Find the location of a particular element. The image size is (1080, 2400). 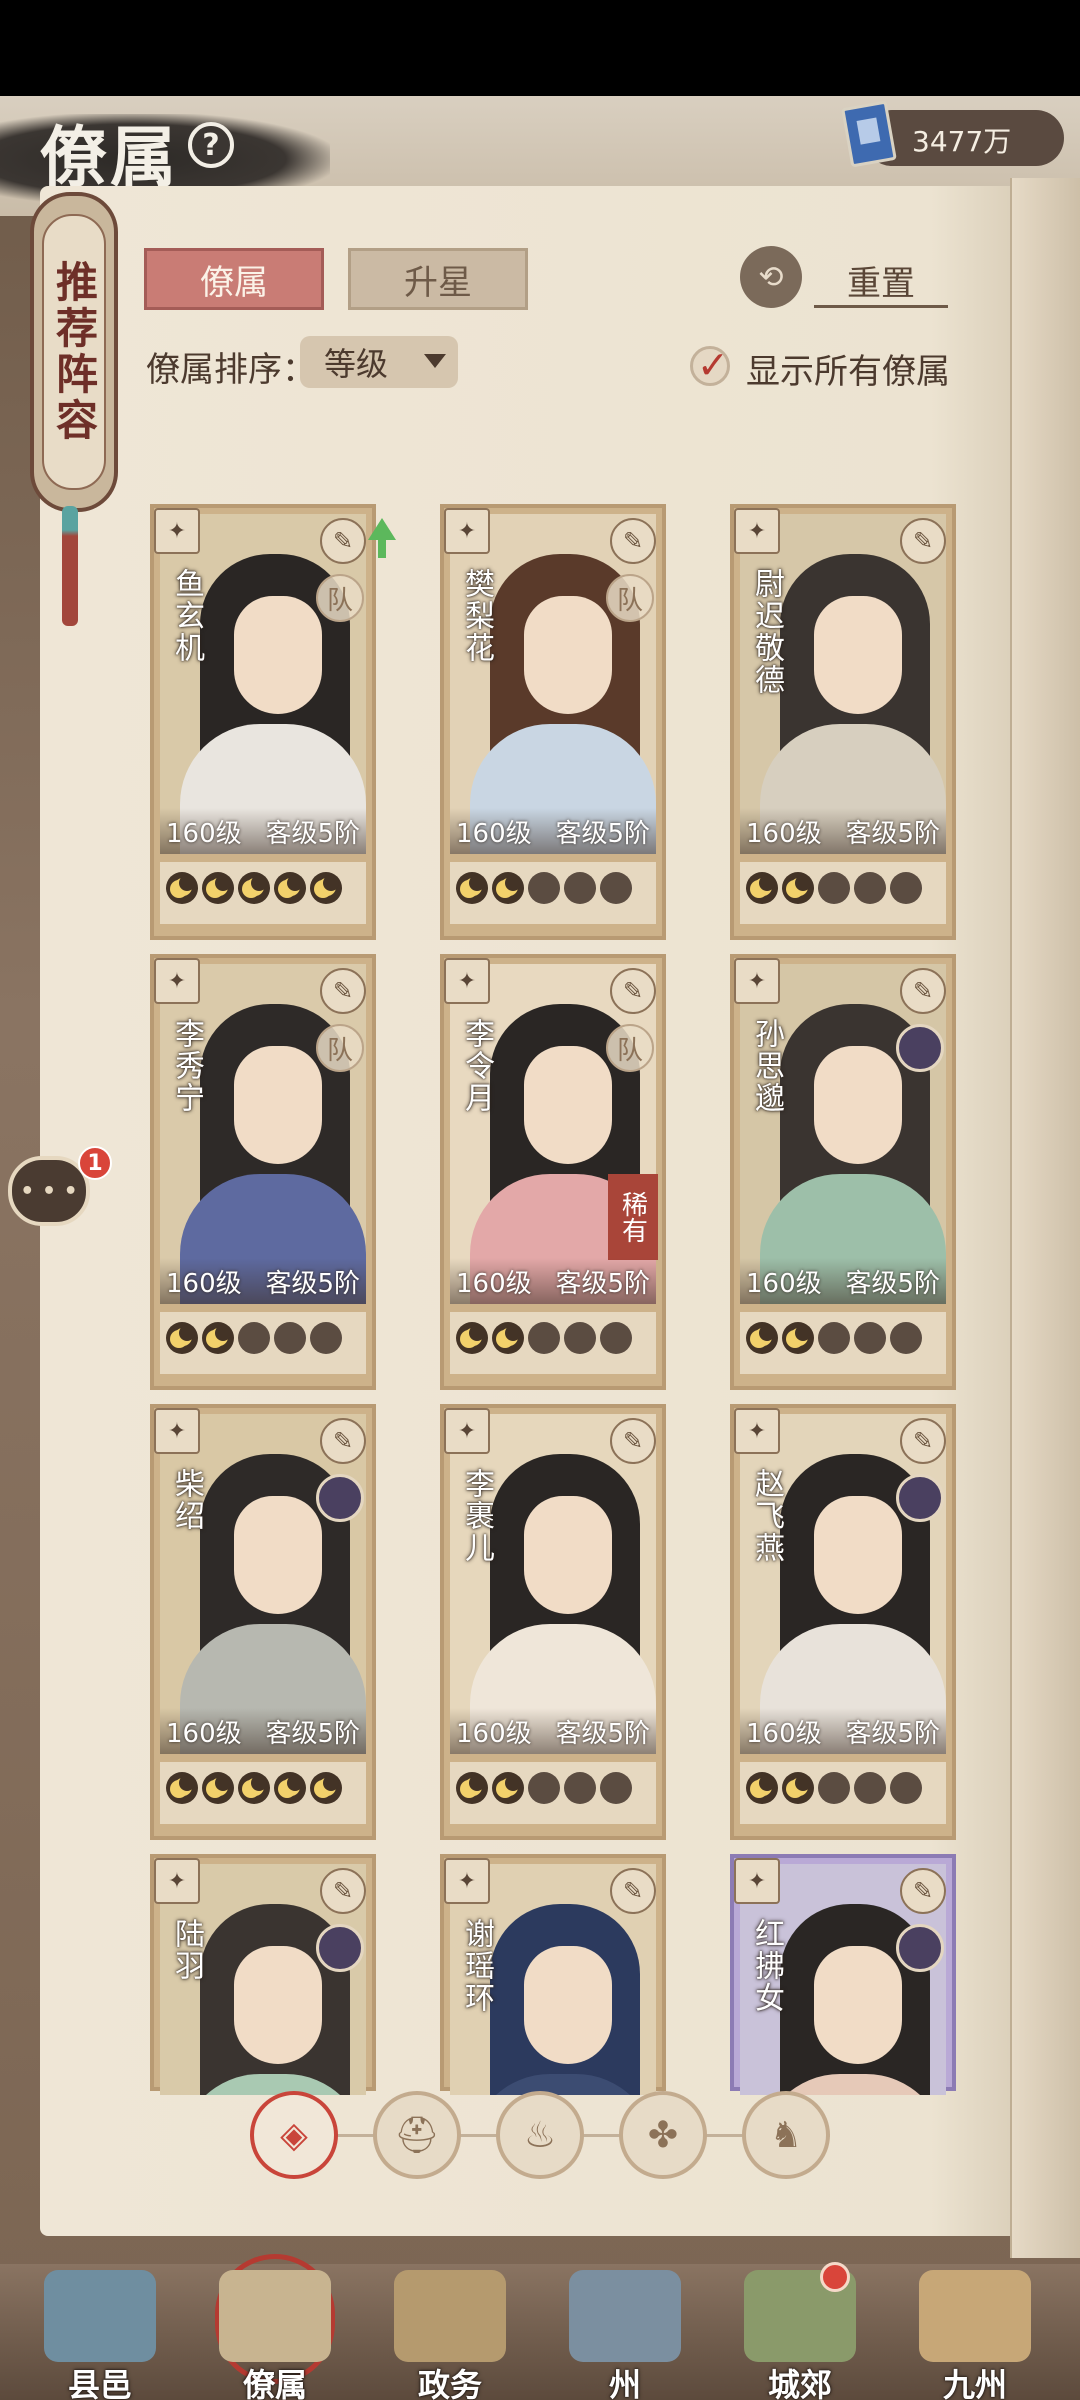

reset-label: 重置 is located at coordinates (881, 282).